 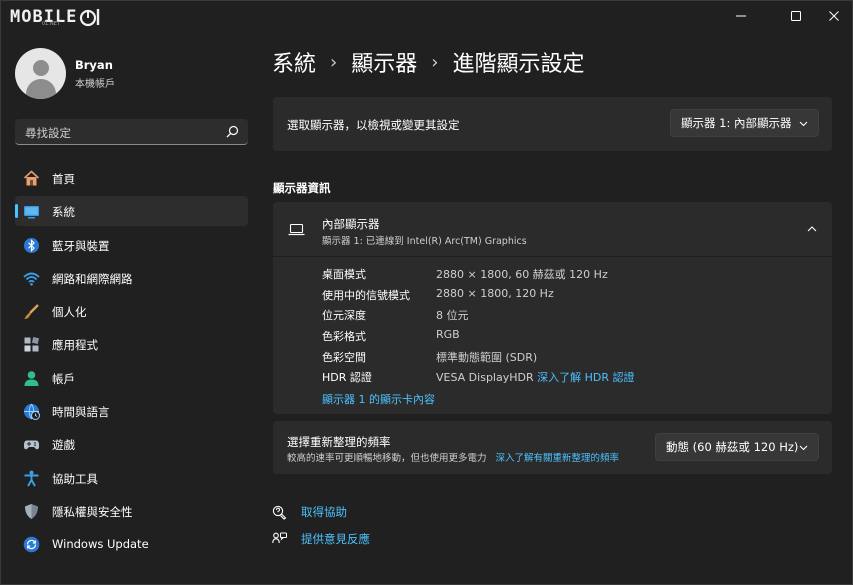 I want to click on sidebar-item-label: 時間與語言, so click(x=81, y=412).